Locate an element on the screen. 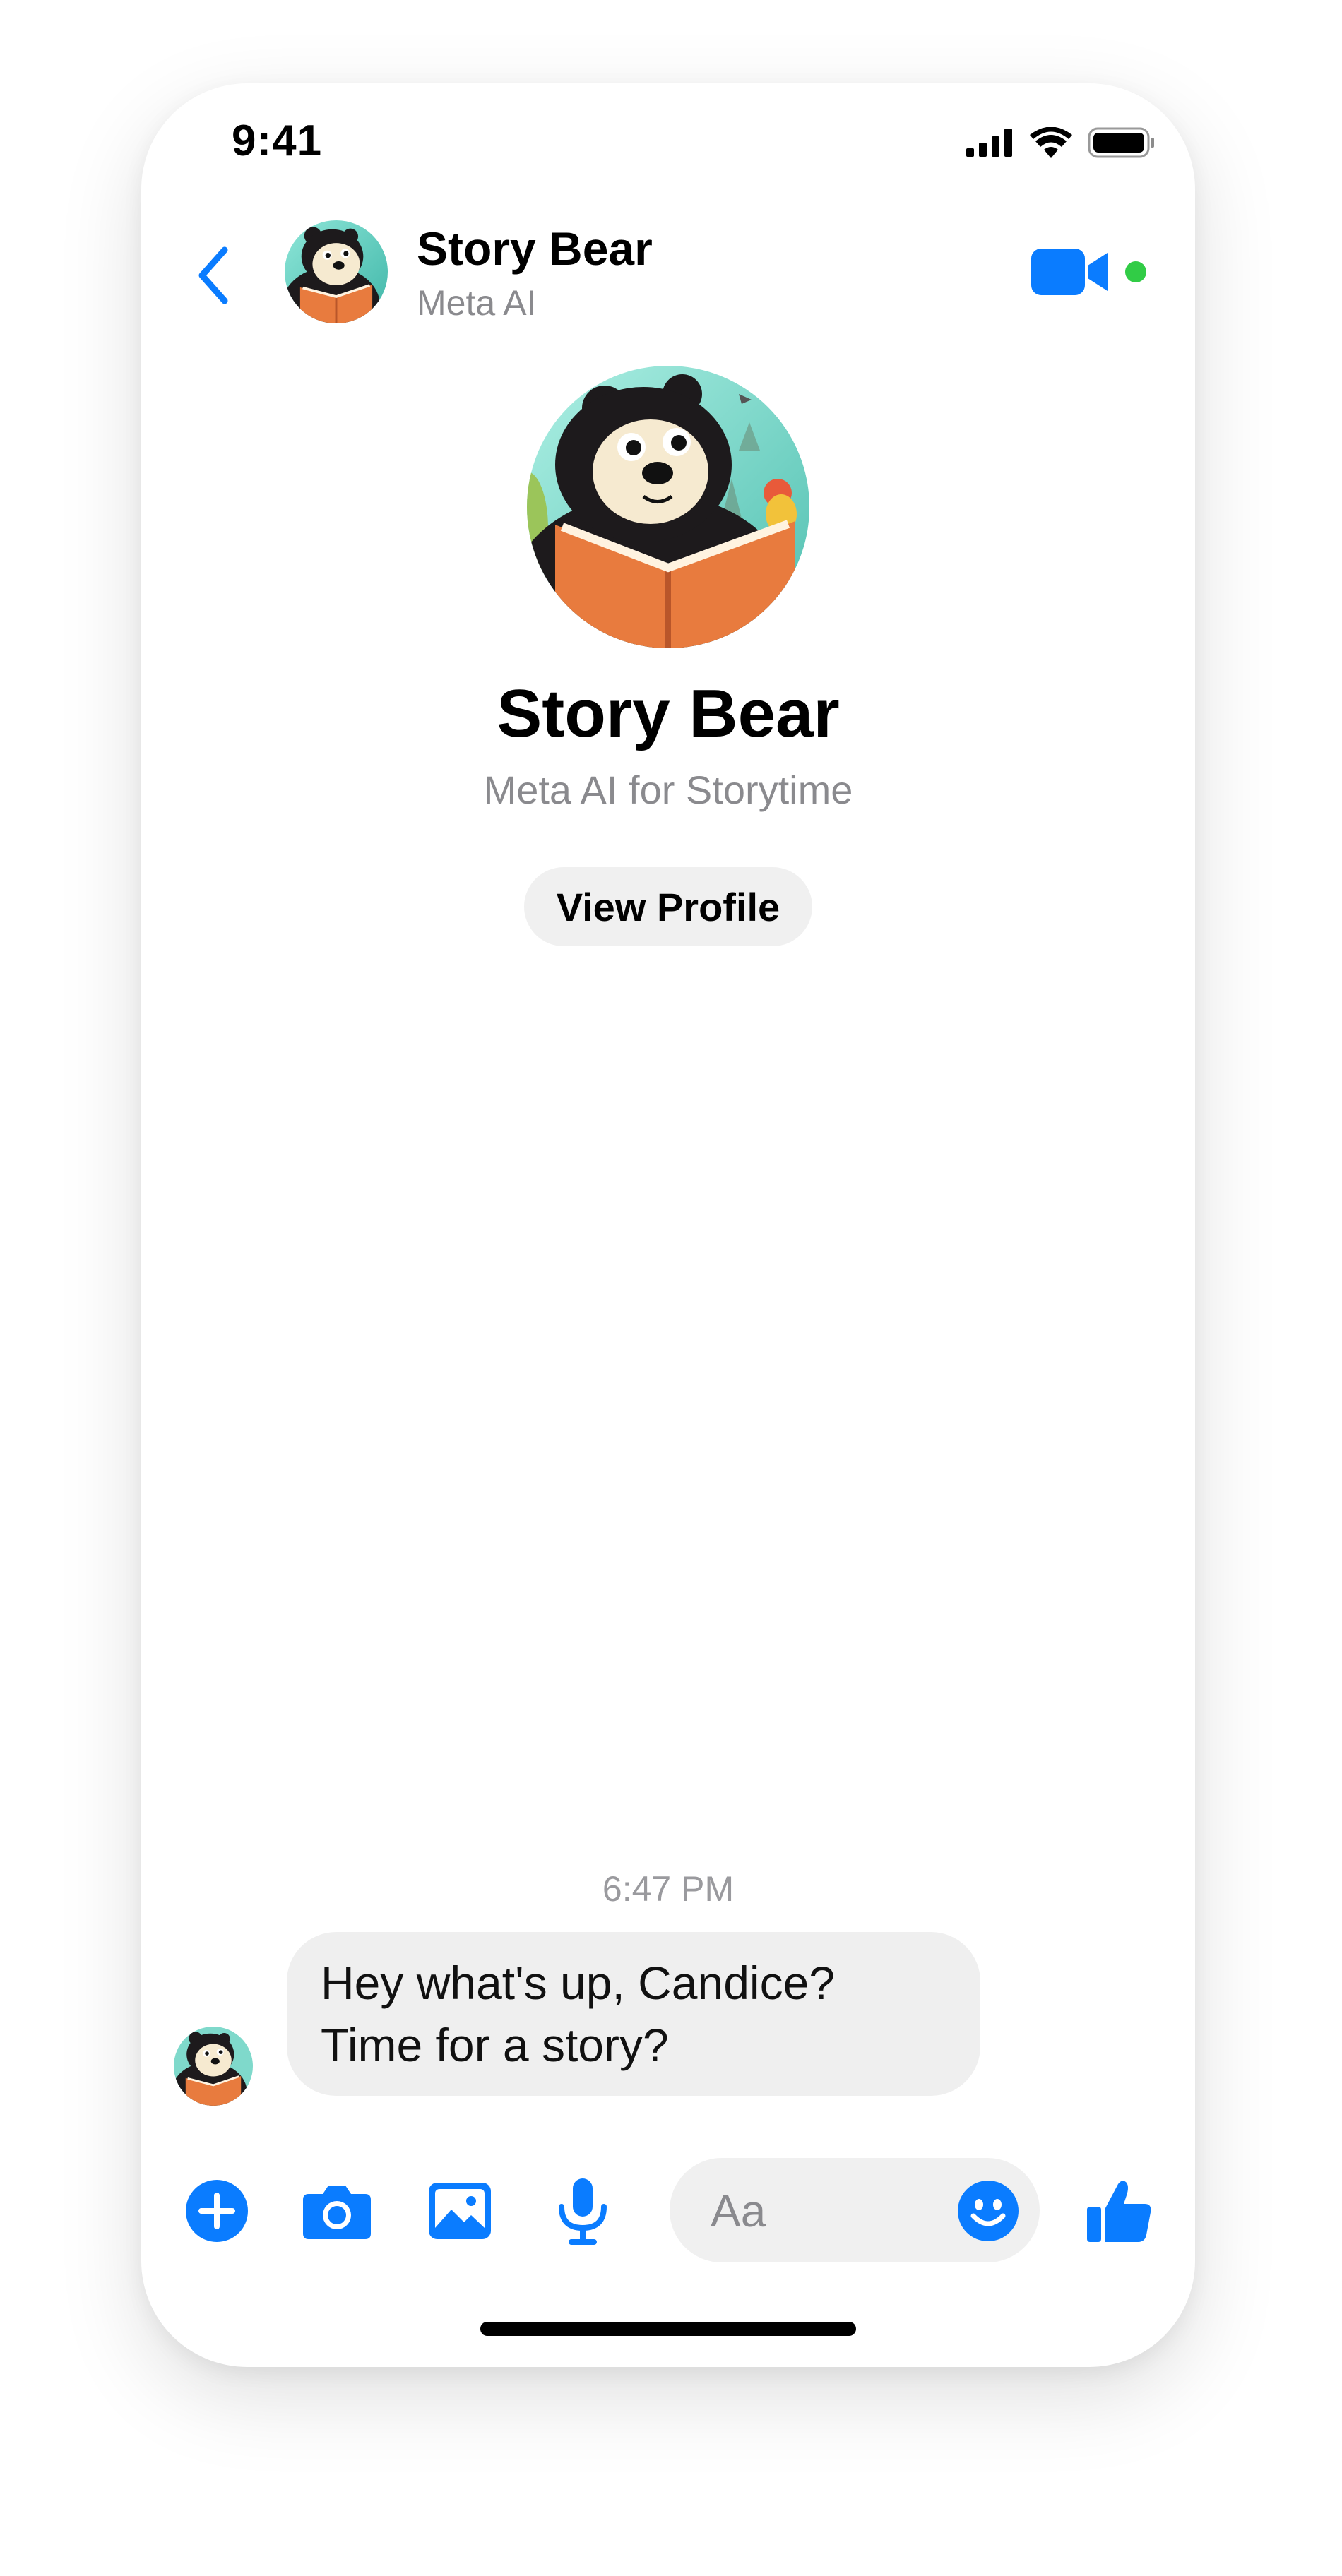 The image size is (1342, 2576). thumbs-up-icon is located at coordinates (1119, 2211).